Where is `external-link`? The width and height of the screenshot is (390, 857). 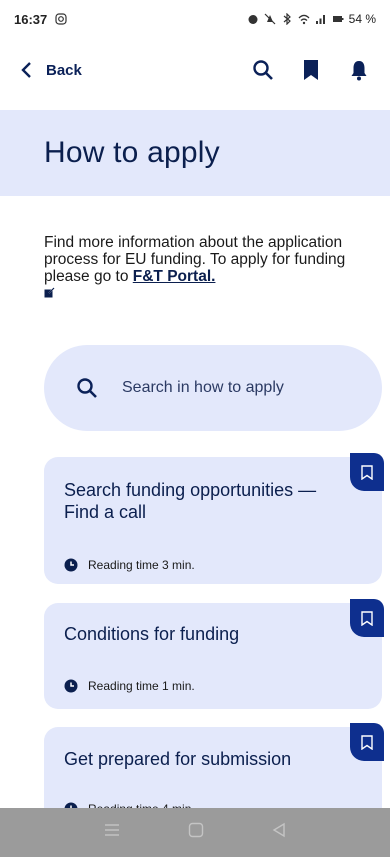
external-link is located at coordinates (210, 293).